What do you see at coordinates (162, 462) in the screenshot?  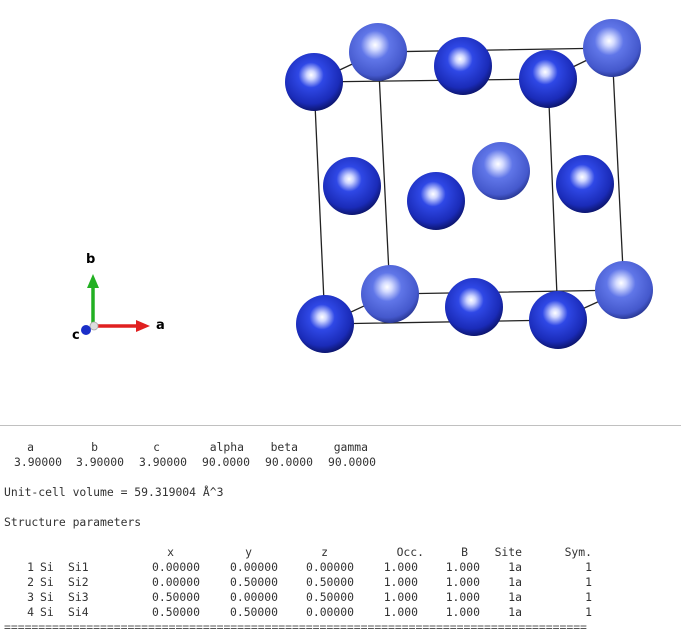 I see `lattice-value-c: 3.90000` at bounding box center [162, 462].